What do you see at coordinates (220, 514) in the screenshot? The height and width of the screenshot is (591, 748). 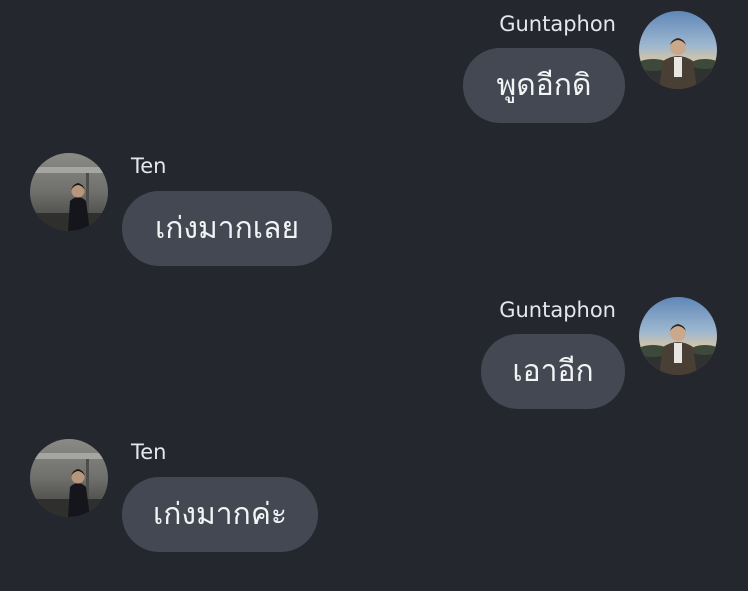 I see `message-bubble: เก่งมากค่ะ` at bounding box center [220, 514].